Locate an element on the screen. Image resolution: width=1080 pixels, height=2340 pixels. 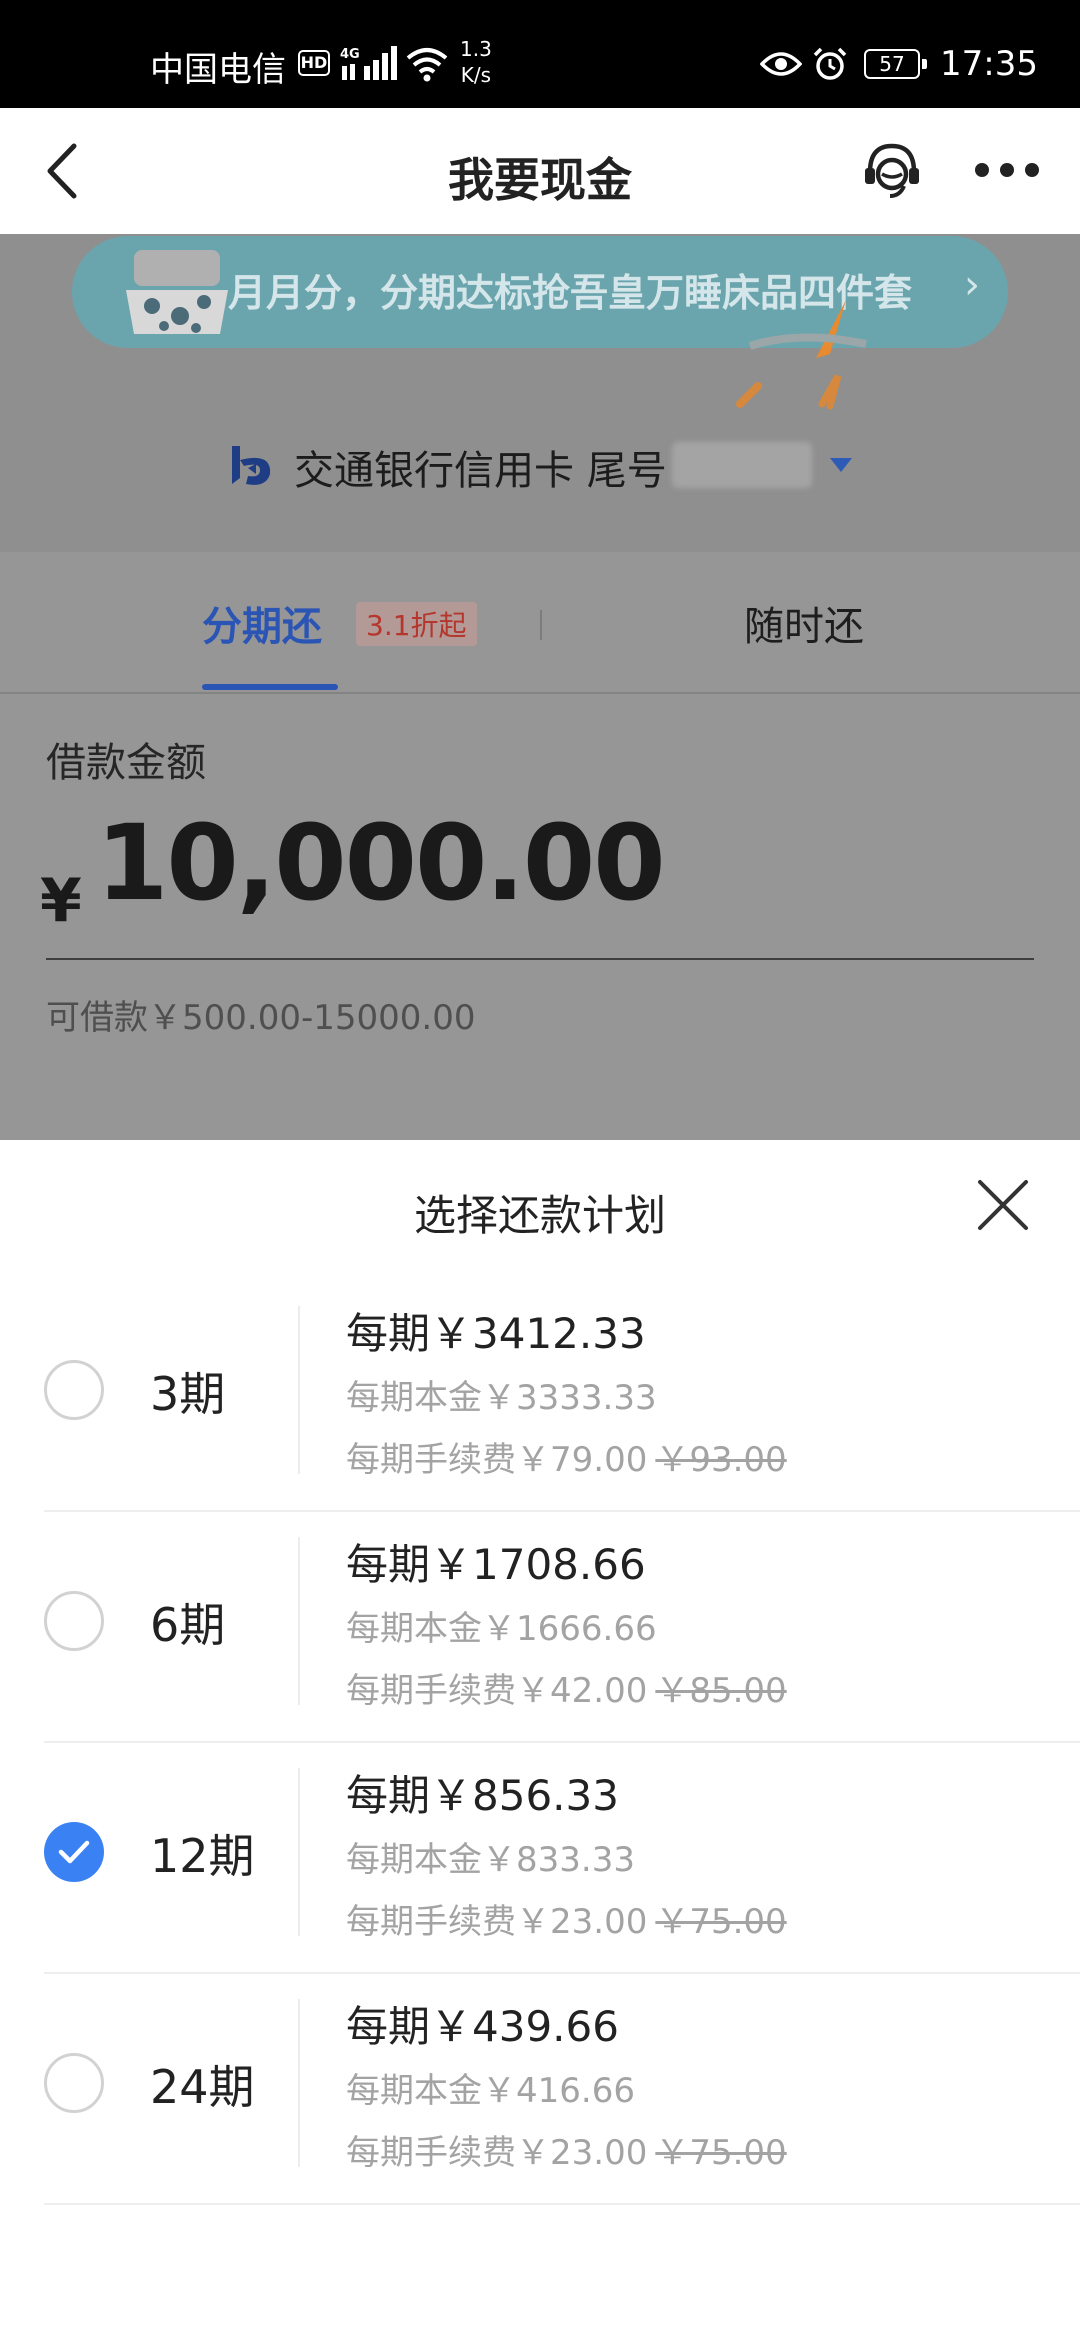
close-icon is located at coordinates (1003, 1205).